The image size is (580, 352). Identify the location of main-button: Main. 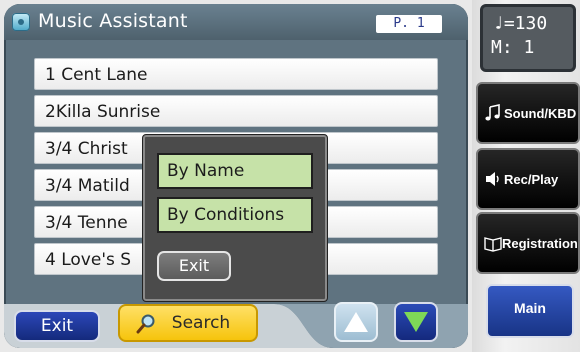
(530, 311).